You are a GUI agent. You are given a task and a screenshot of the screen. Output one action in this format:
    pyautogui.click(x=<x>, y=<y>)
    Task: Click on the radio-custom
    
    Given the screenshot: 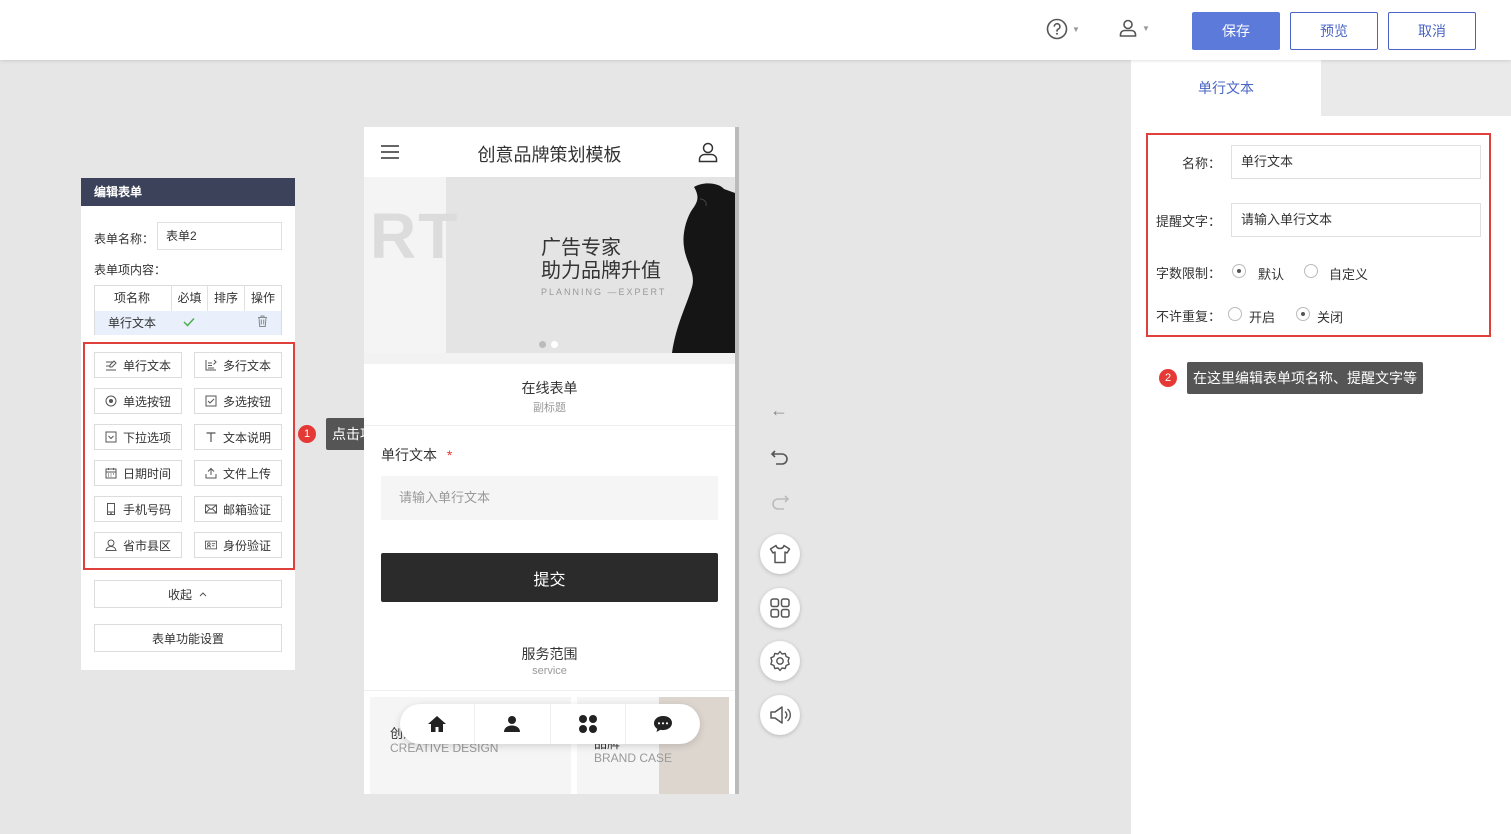 What is the action you would take?
    pyautogui.click(x=1311, y=271)
    